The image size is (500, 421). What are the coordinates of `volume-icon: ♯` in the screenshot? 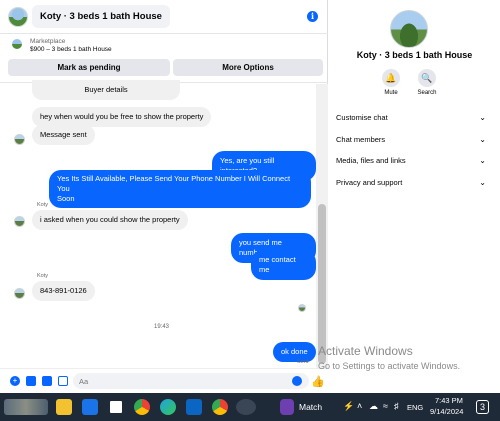 It's located at (396, 406).